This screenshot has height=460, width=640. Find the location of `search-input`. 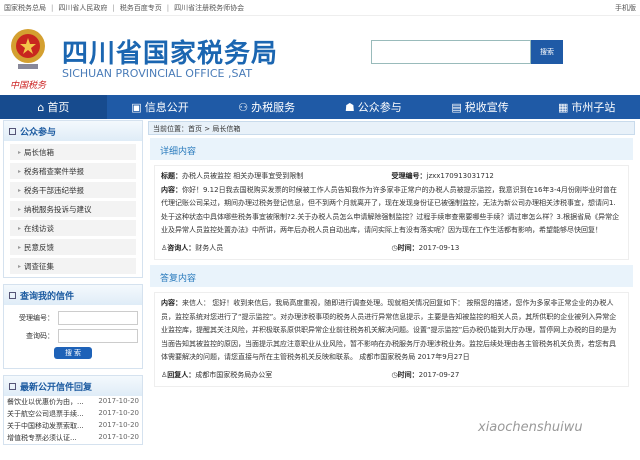

search-input is located at coordinates (451, 52).